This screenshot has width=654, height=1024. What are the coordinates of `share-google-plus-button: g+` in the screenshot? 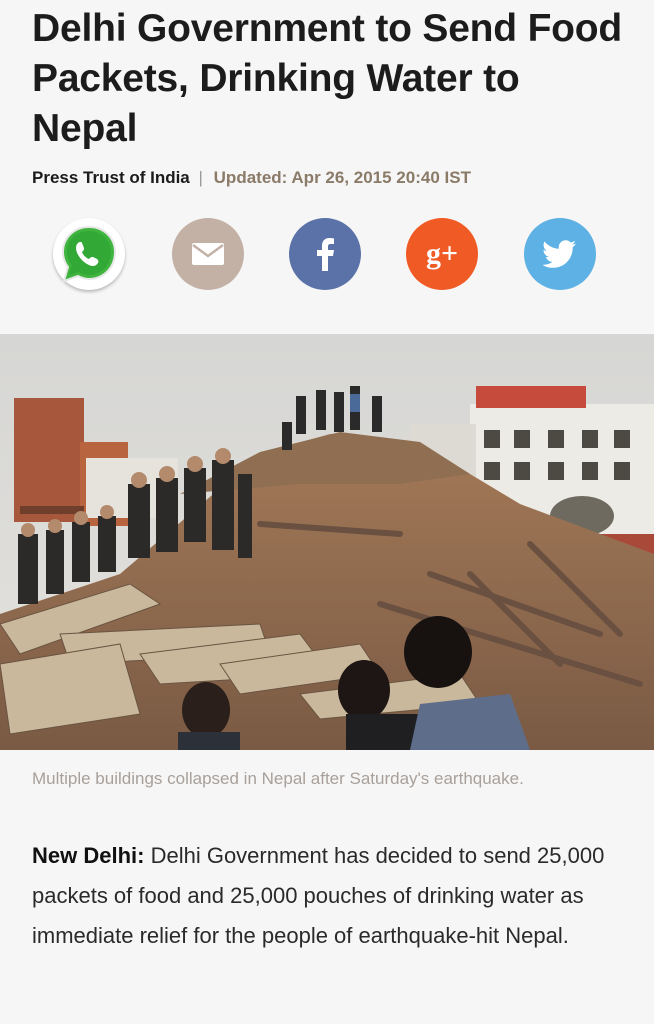 It's located at (442, 254).